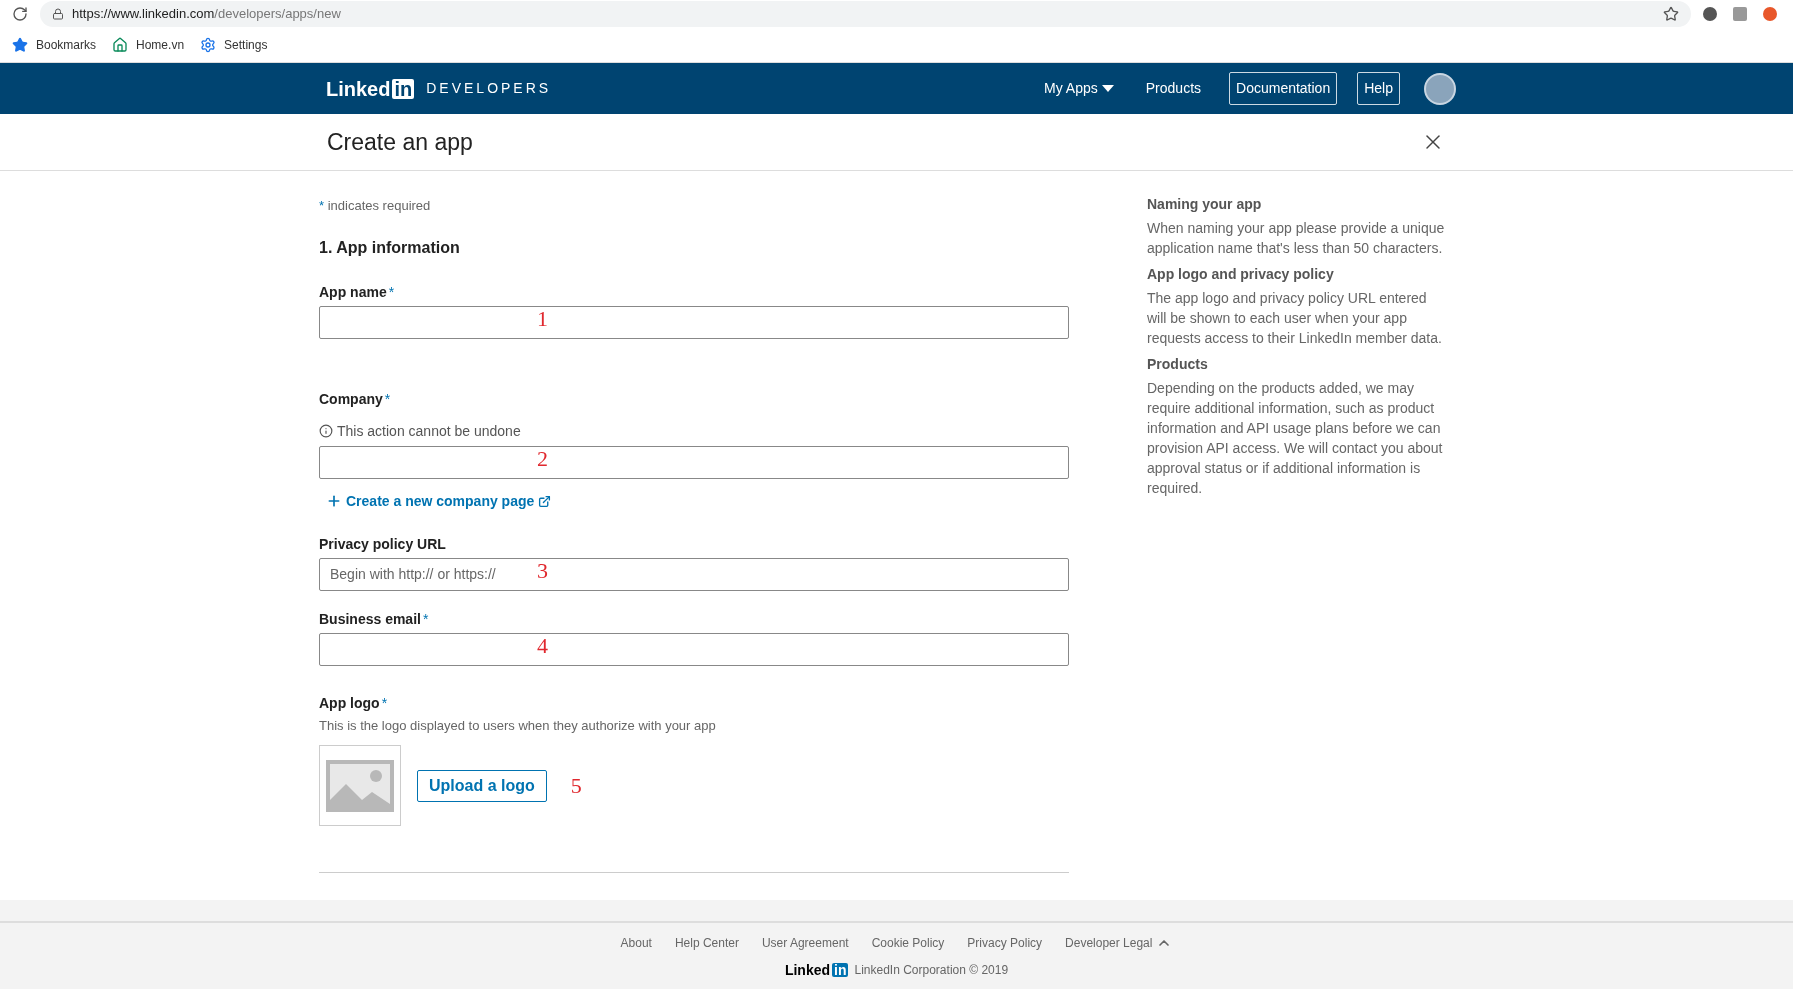 This screenshot has height=989, width=1793. Describe the element at coordinates (489, 88) in the screenshot. I see `brand-suffix: DEVELOPERS` at that location.